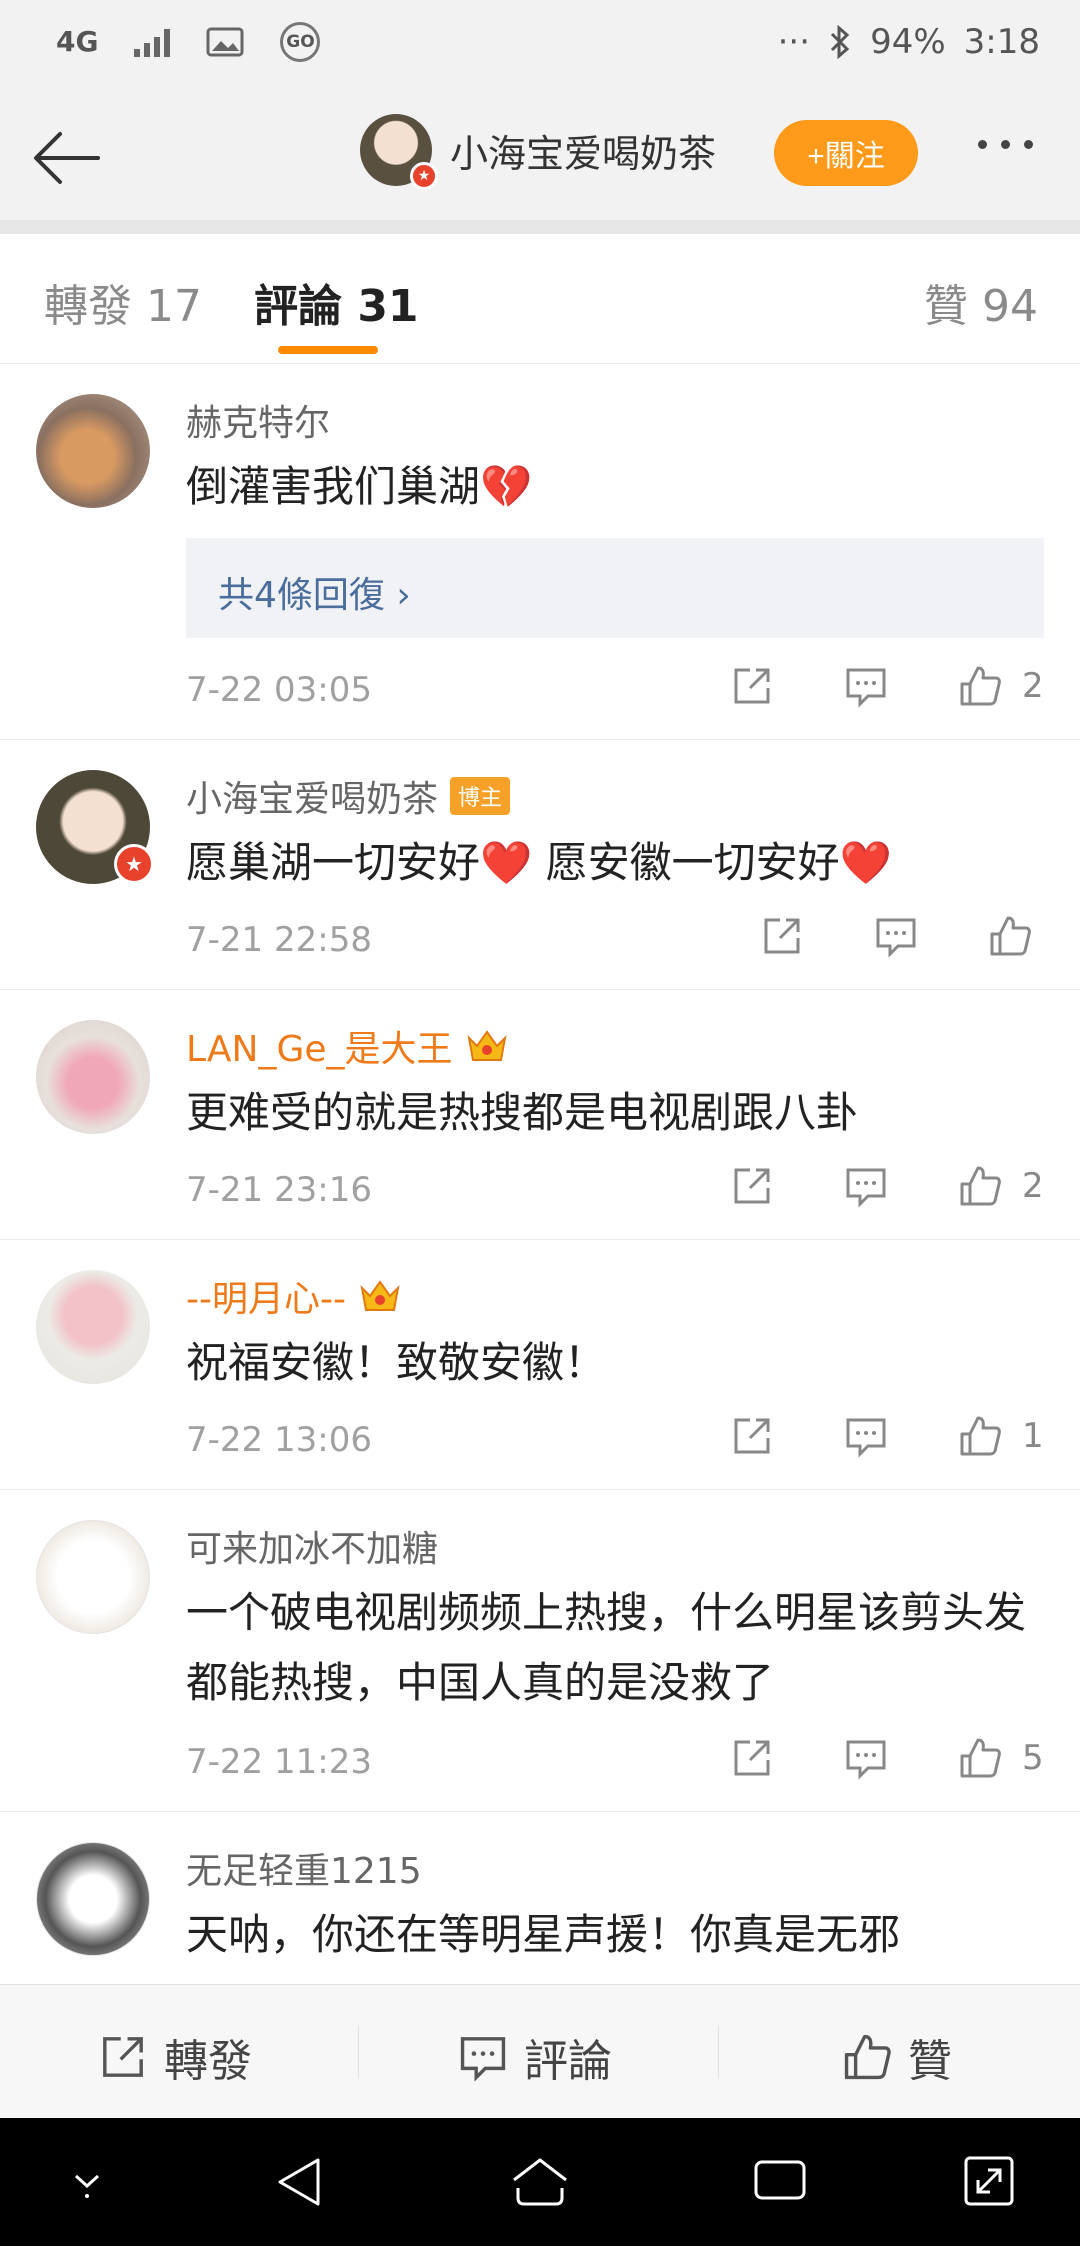  Describe the element at coordinates (123, 302) in the screenshot. I see `tab-reposts: 轉發 17` at that location.